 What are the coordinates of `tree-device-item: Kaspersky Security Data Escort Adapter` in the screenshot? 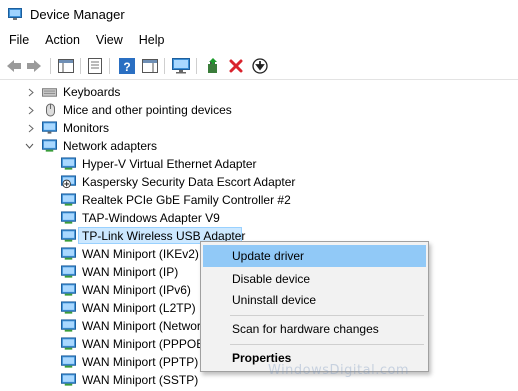 It's located at (259, 182).